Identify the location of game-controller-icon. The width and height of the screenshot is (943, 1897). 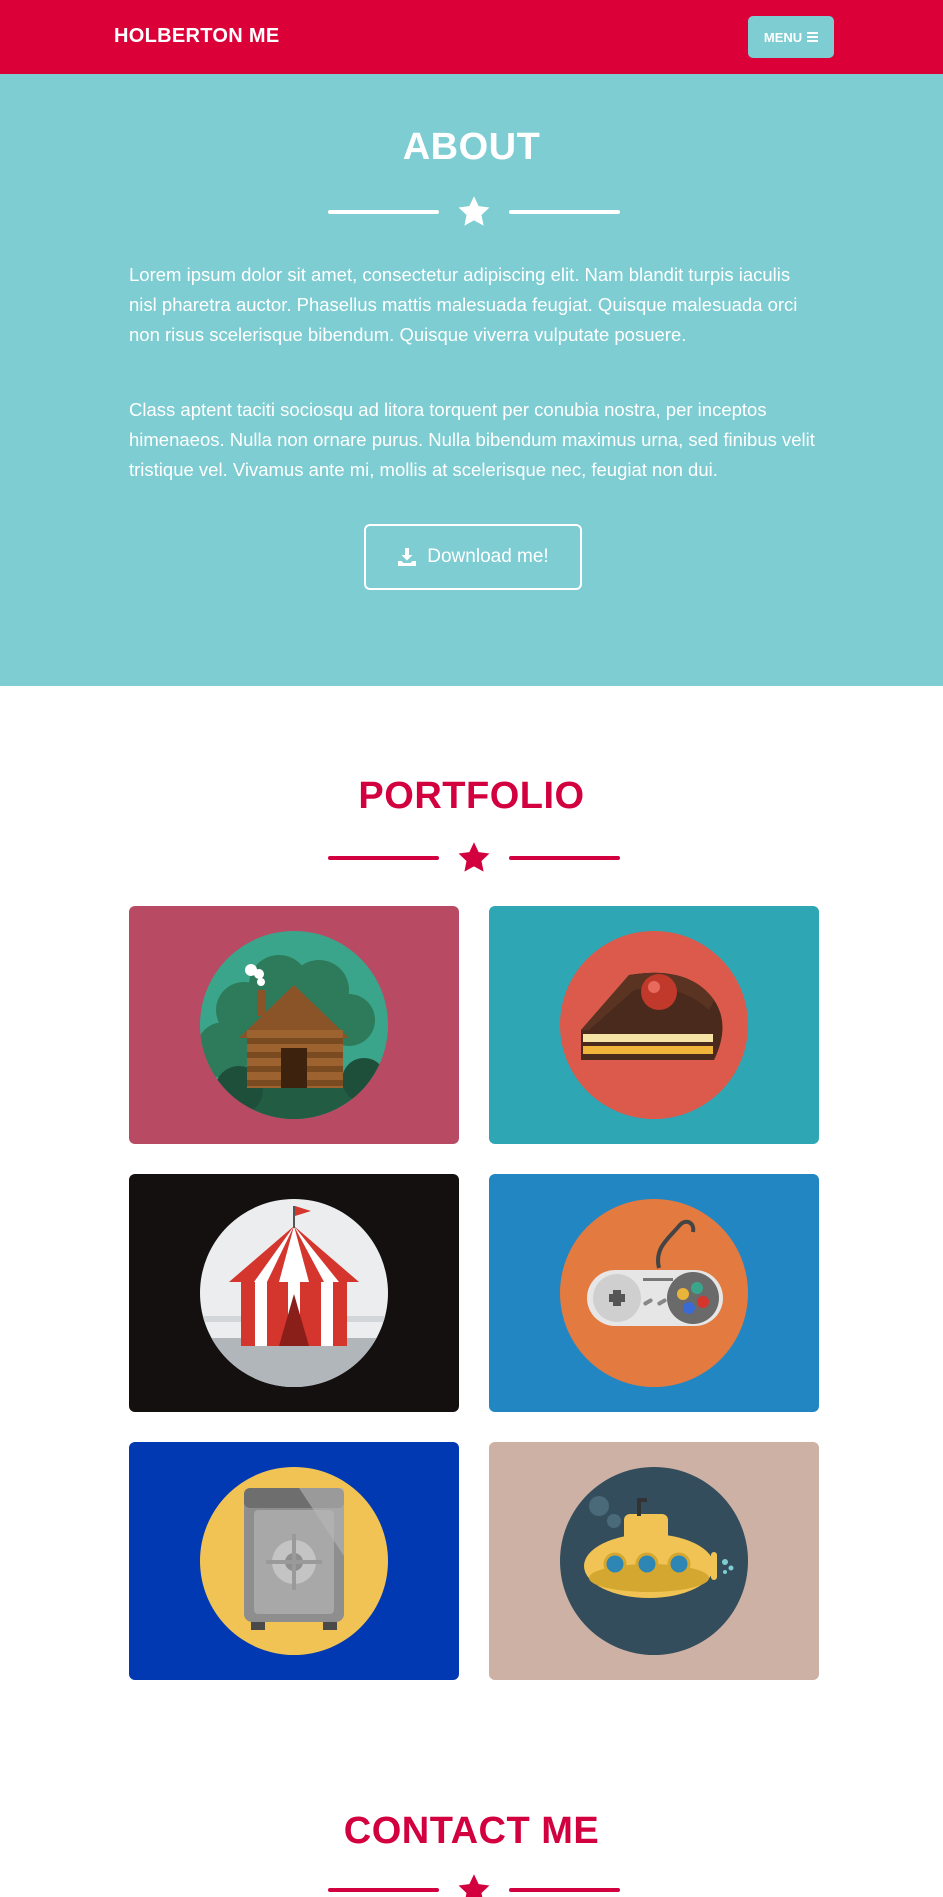
(654, 1293).